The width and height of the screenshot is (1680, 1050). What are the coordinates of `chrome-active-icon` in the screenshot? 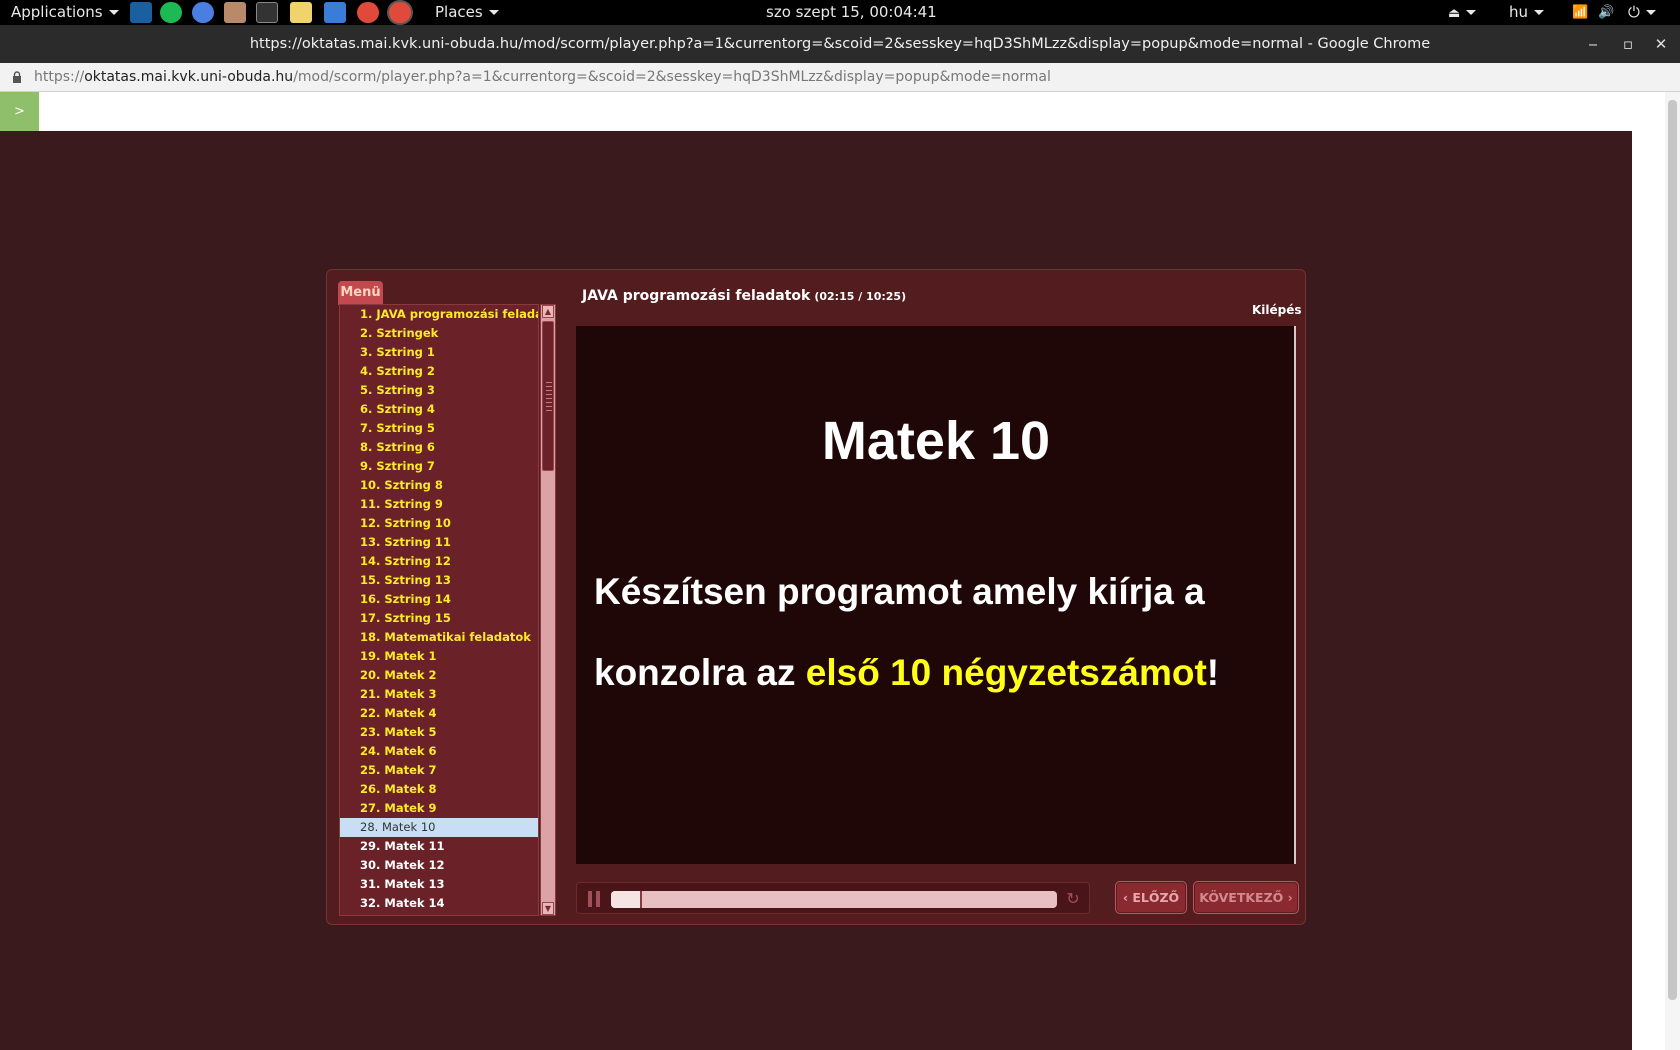 It's located at (400, 12).